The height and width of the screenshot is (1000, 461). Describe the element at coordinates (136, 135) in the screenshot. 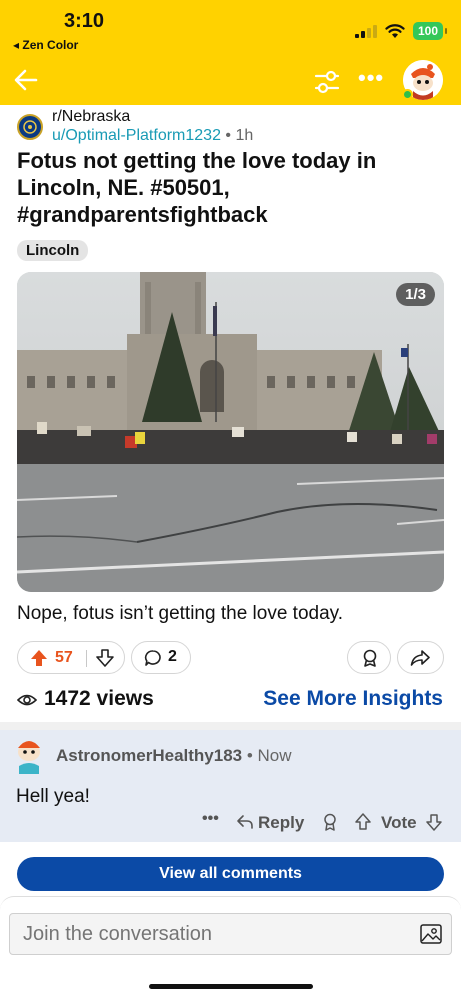

I see `post-author: u/Optimal-Platform1232` at that location.